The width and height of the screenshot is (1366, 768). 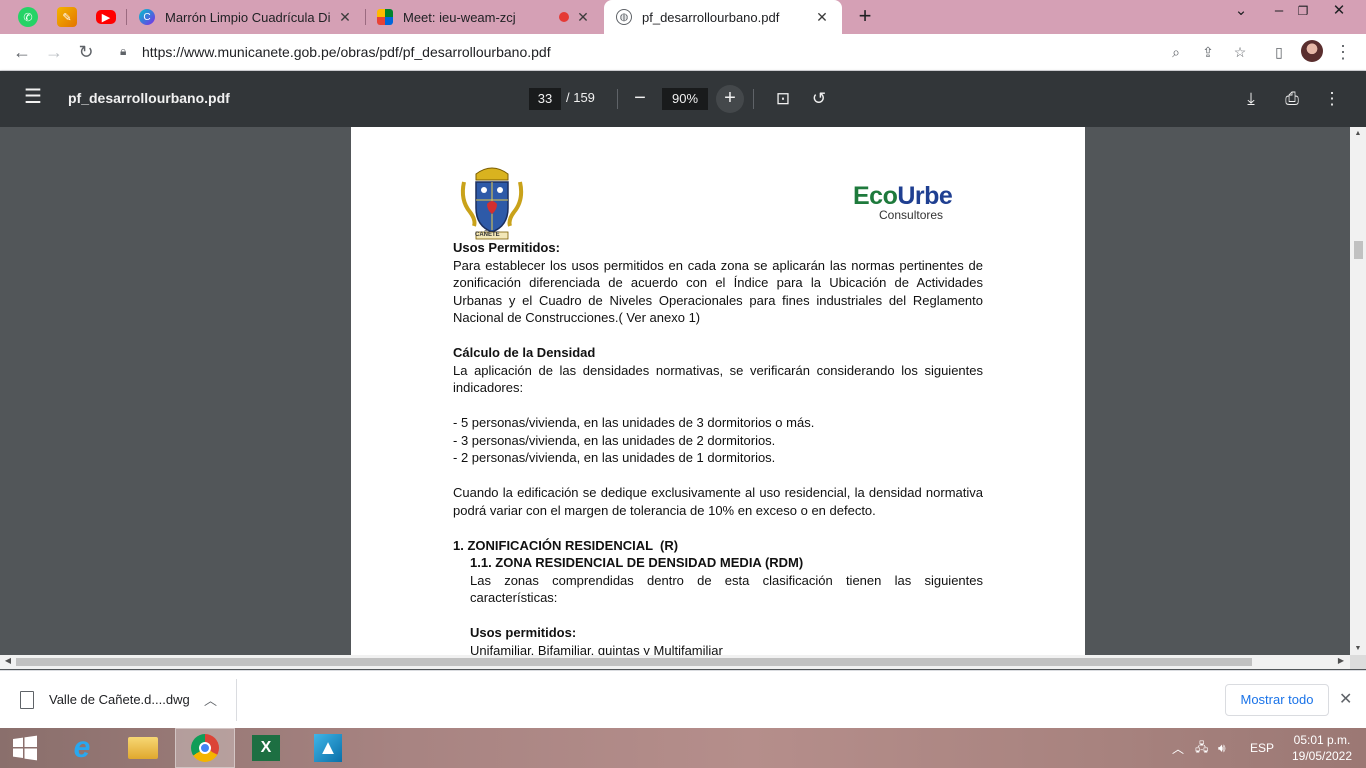 I want to click on scroll-right-icon: ▶, so click(x=1341, y=660).